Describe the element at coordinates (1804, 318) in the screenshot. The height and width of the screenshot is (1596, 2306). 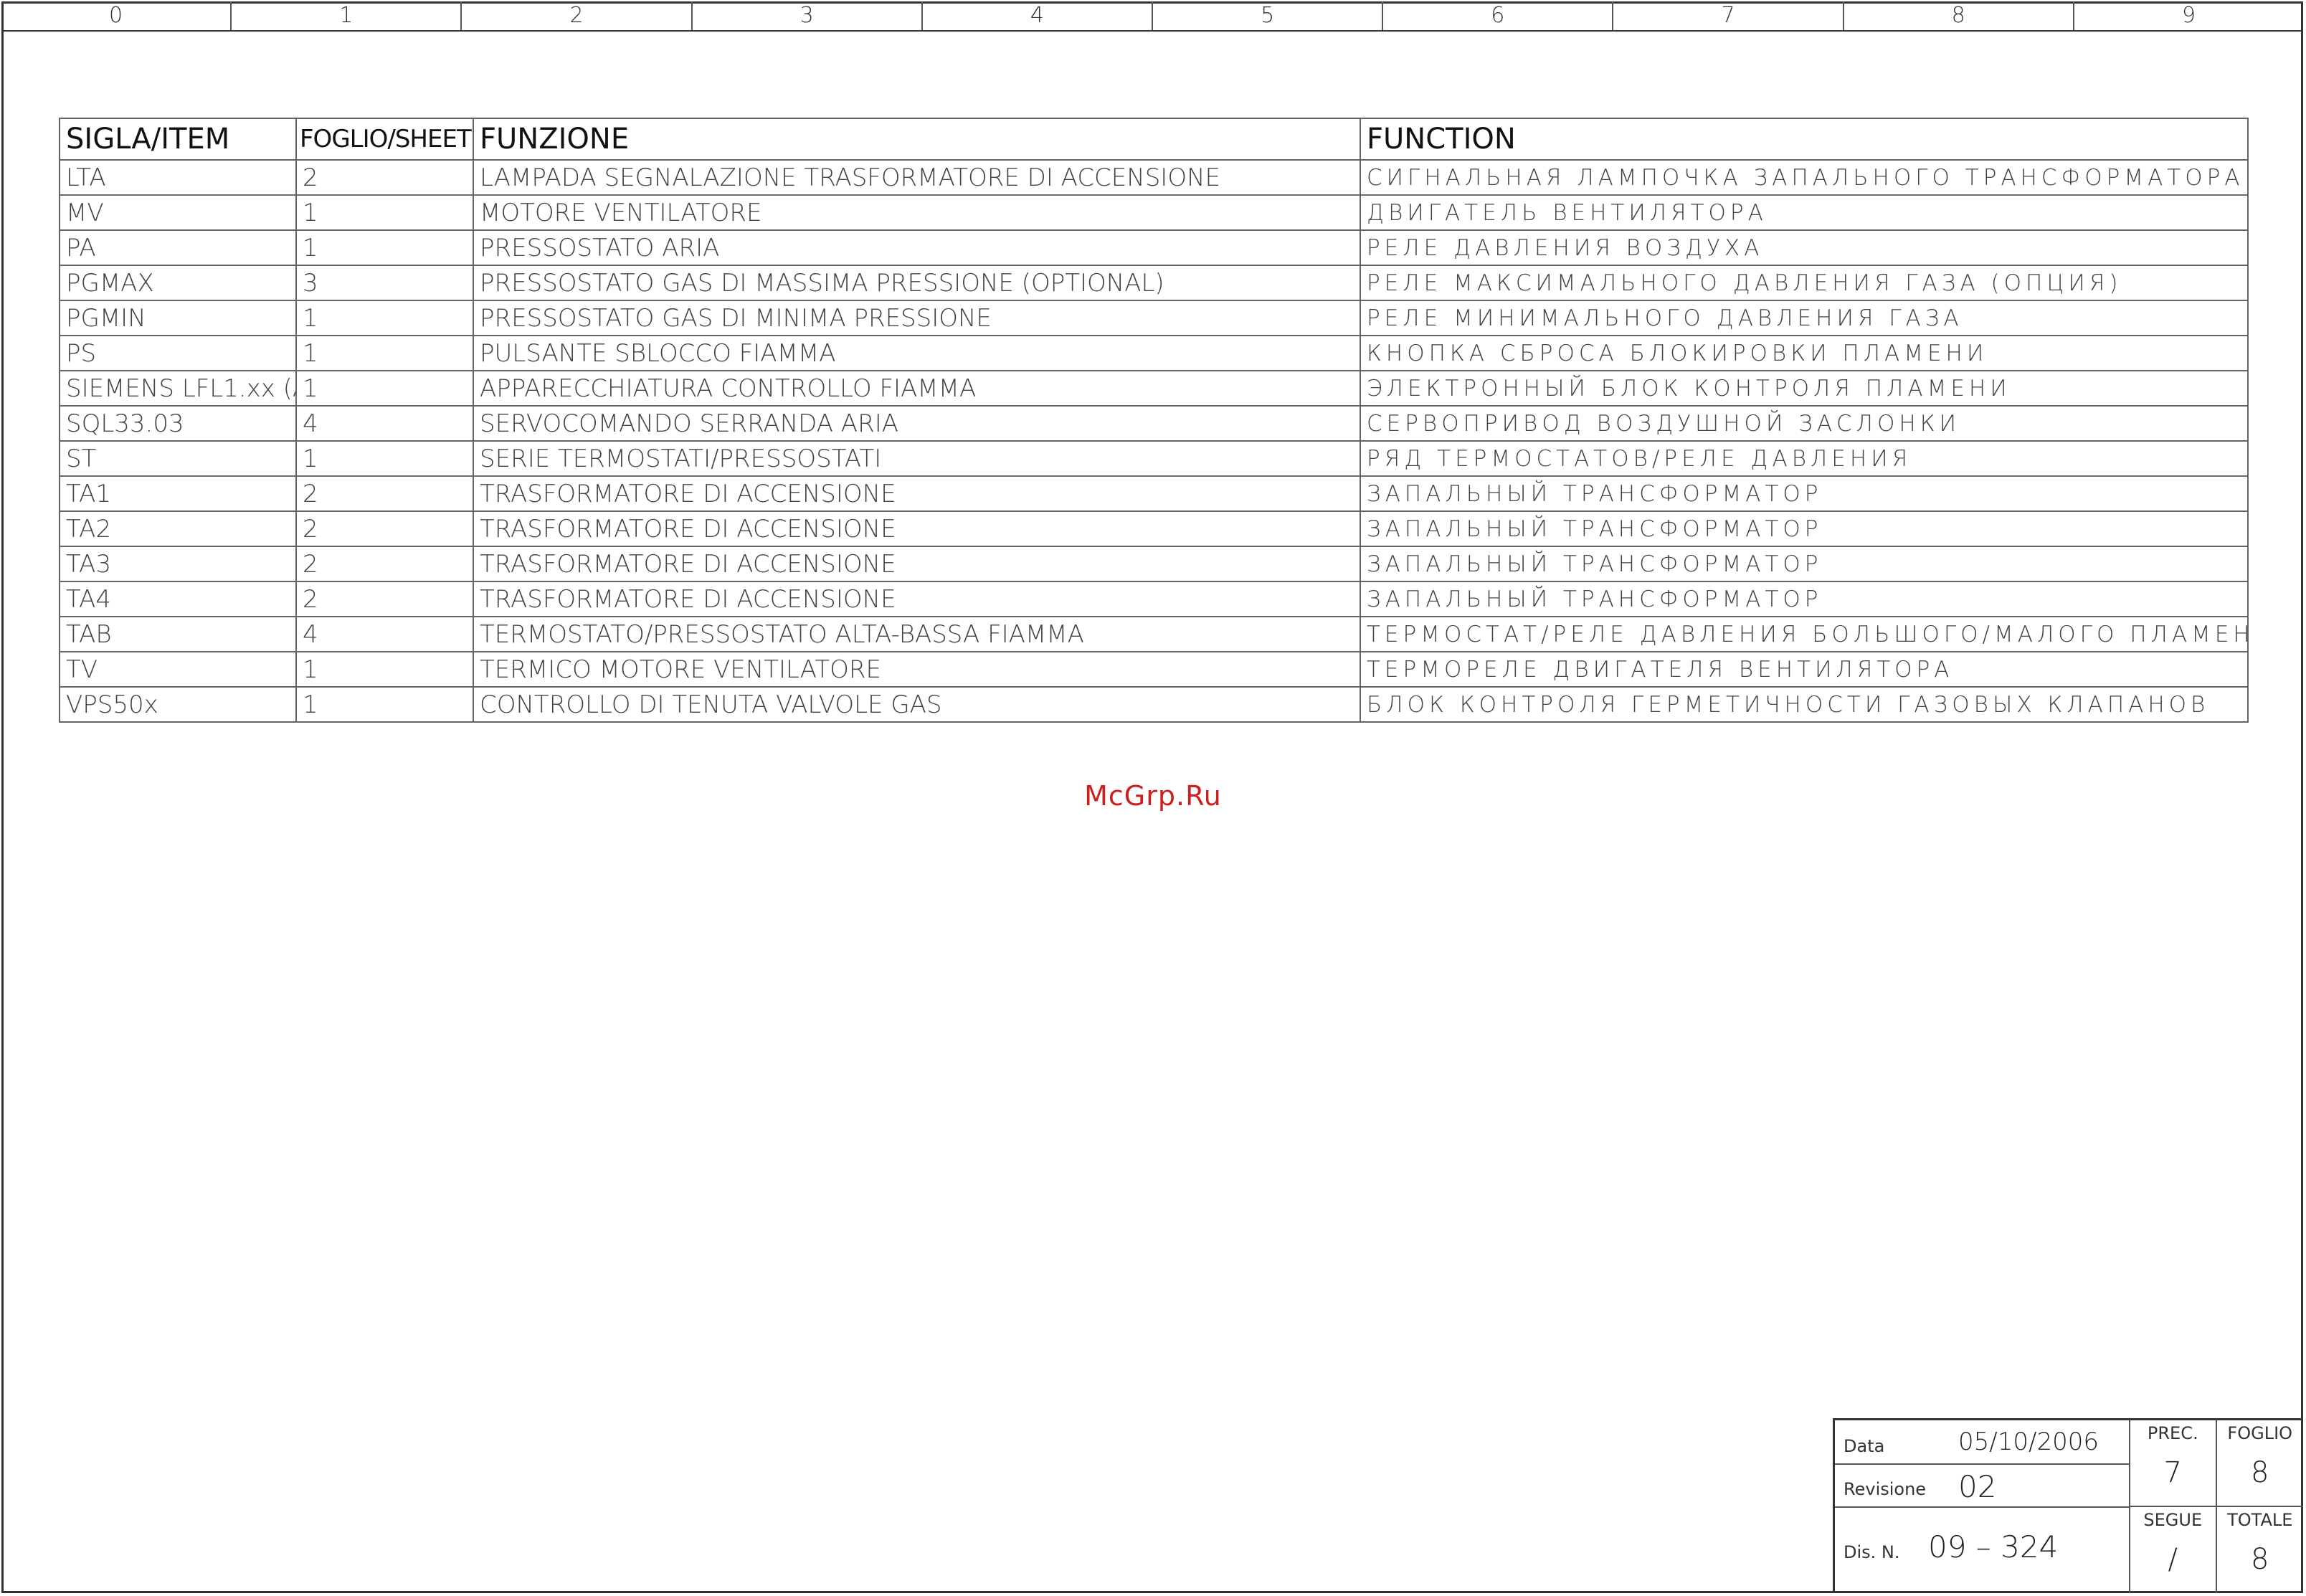
I see `function-cell: Реле минимального давления газа` at that location.